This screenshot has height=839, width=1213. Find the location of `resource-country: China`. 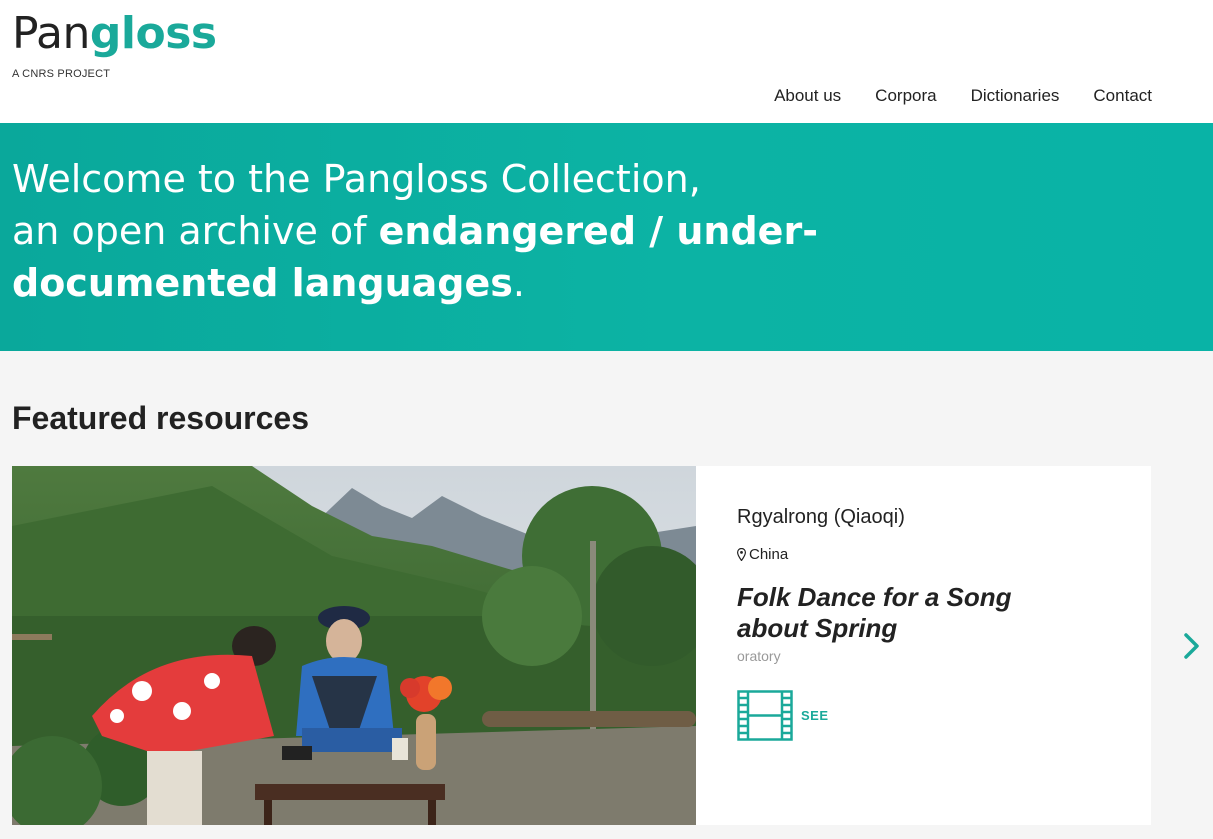

resource-country: China is located at coordinates (769, 554).